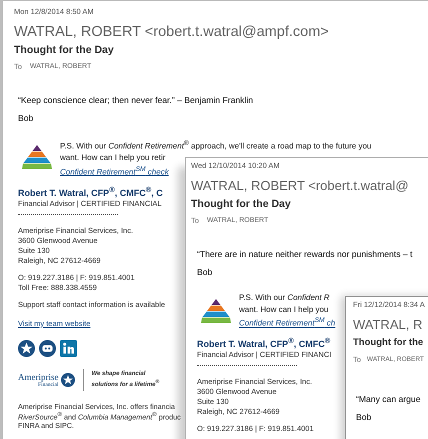 Image resolution: width=428 pixels, height=439 pixels. I want to click on postscript-text: want. How can I help you, so click(283, 309).